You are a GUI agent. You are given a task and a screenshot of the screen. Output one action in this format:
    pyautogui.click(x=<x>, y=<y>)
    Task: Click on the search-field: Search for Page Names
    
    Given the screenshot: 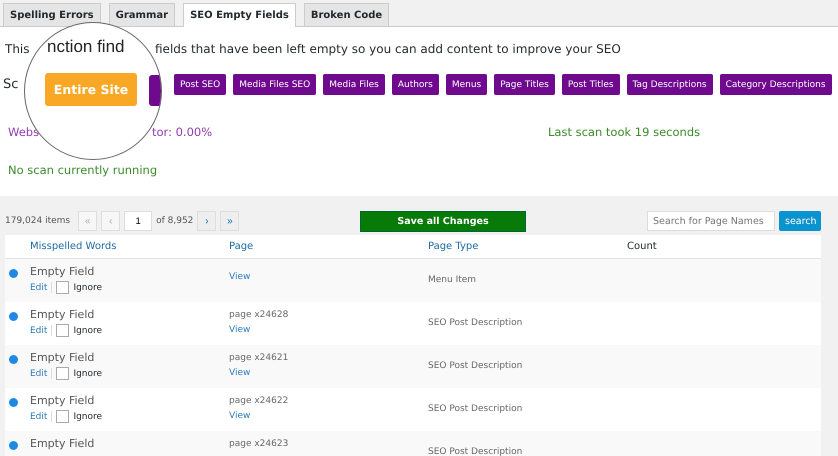 What is the action you would take?
    pyautogui.click(x=711, y=221)
    